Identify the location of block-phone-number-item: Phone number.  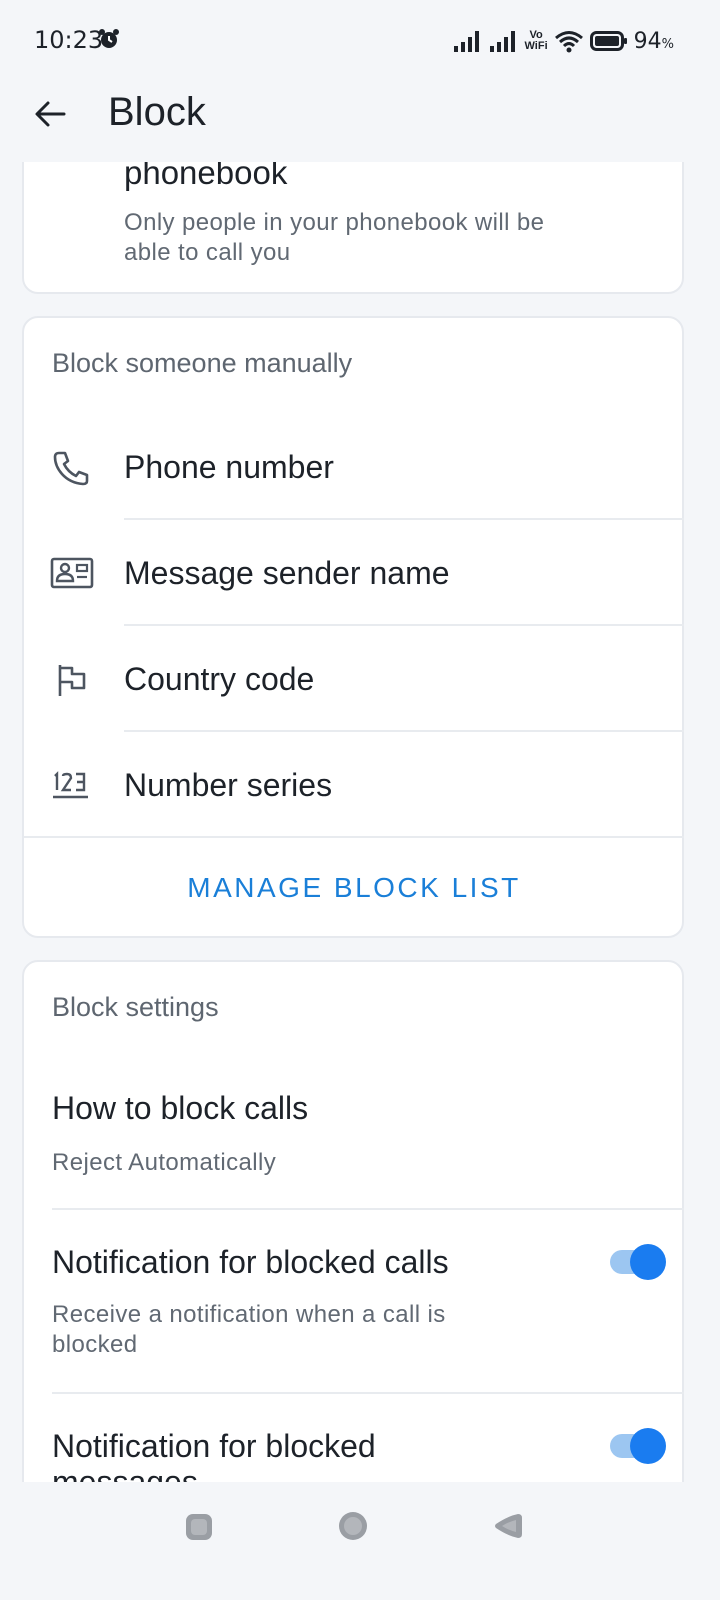
(354, 469).